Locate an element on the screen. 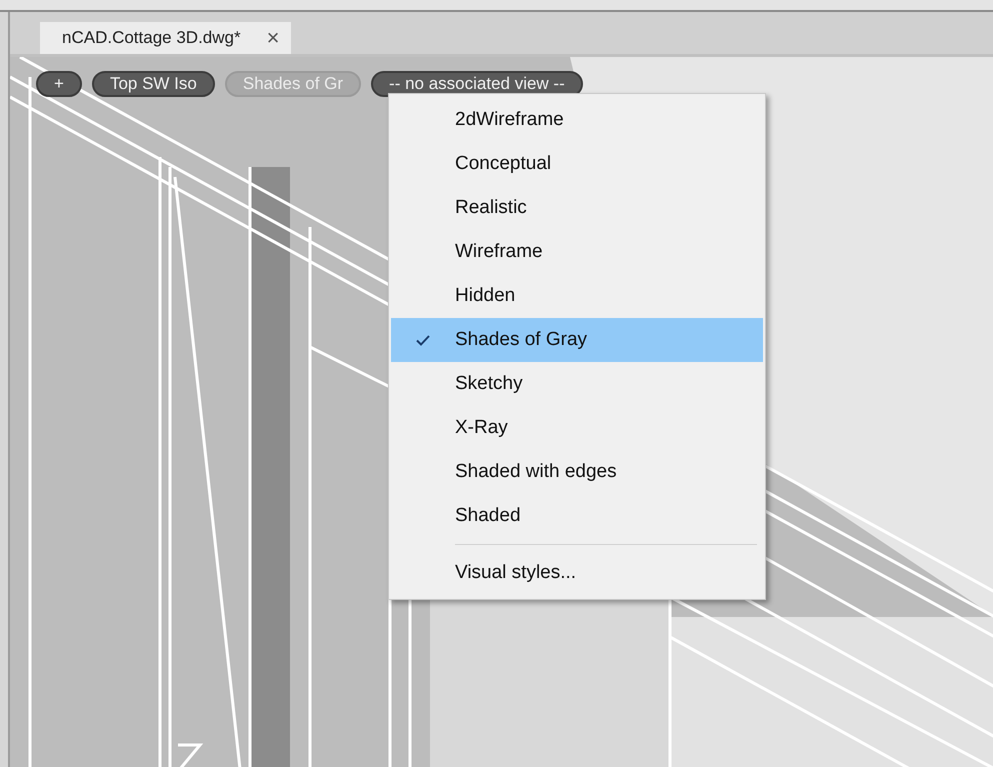 This screenshot has height=767, width=993. document-tab: nCAD.Cottage 3D.dwg* × is located at coordinates (166, 38).